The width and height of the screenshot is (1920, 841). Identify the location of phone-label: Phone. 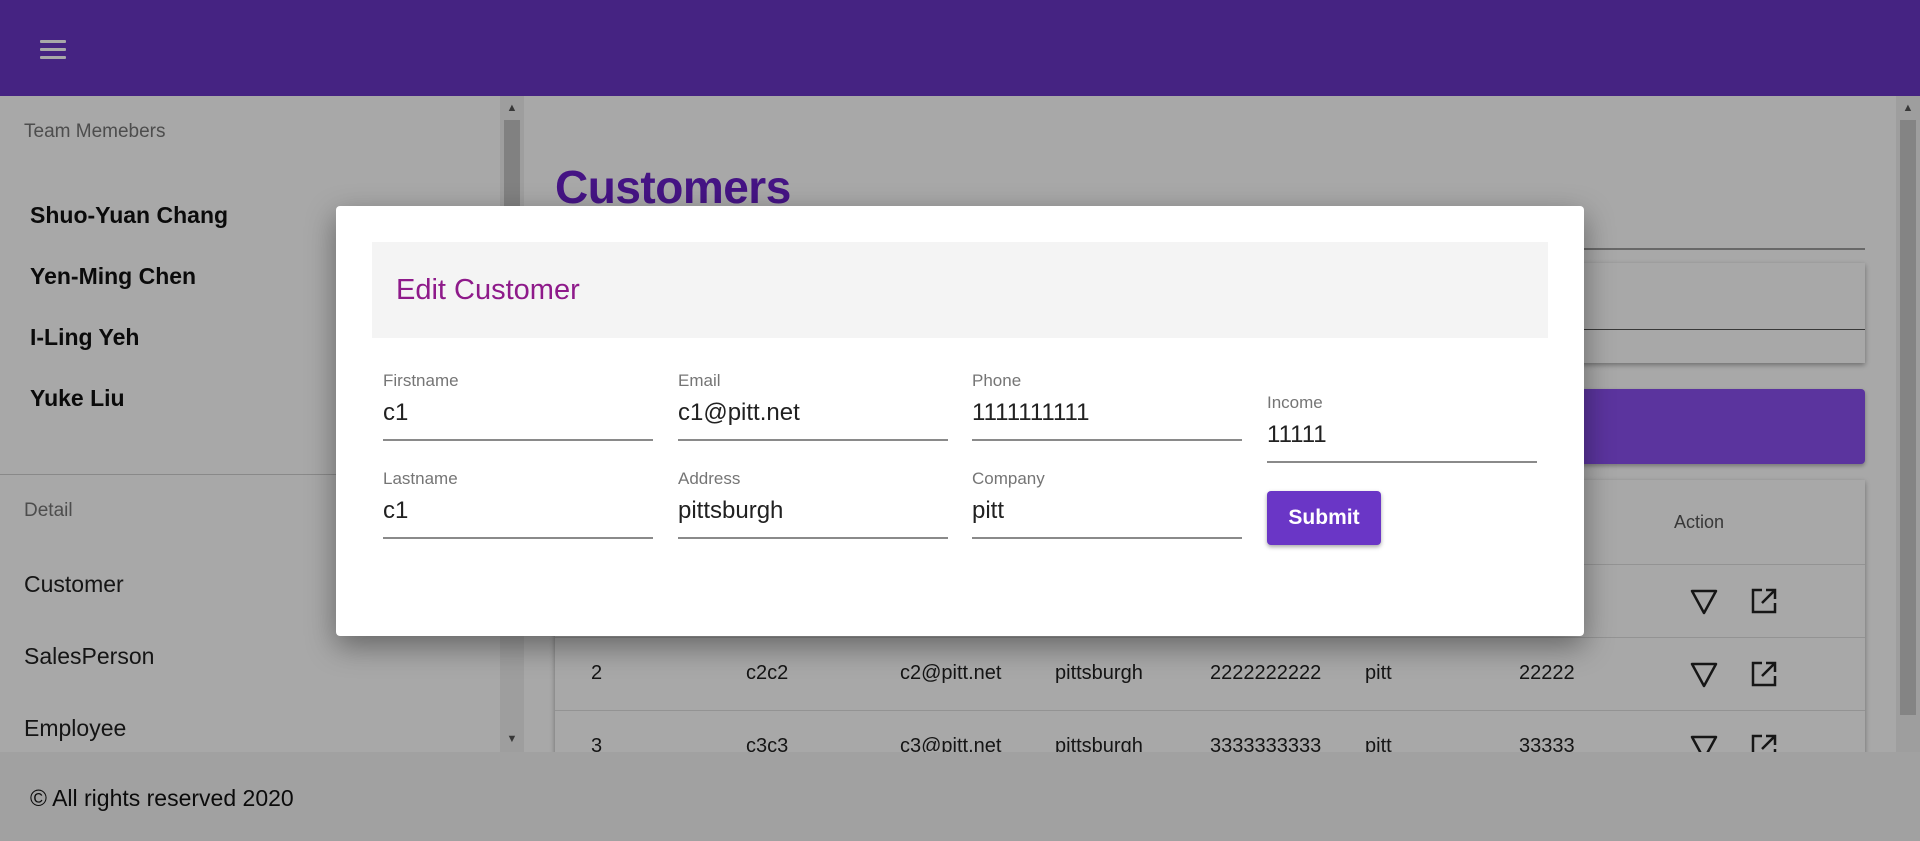
(997, 380).